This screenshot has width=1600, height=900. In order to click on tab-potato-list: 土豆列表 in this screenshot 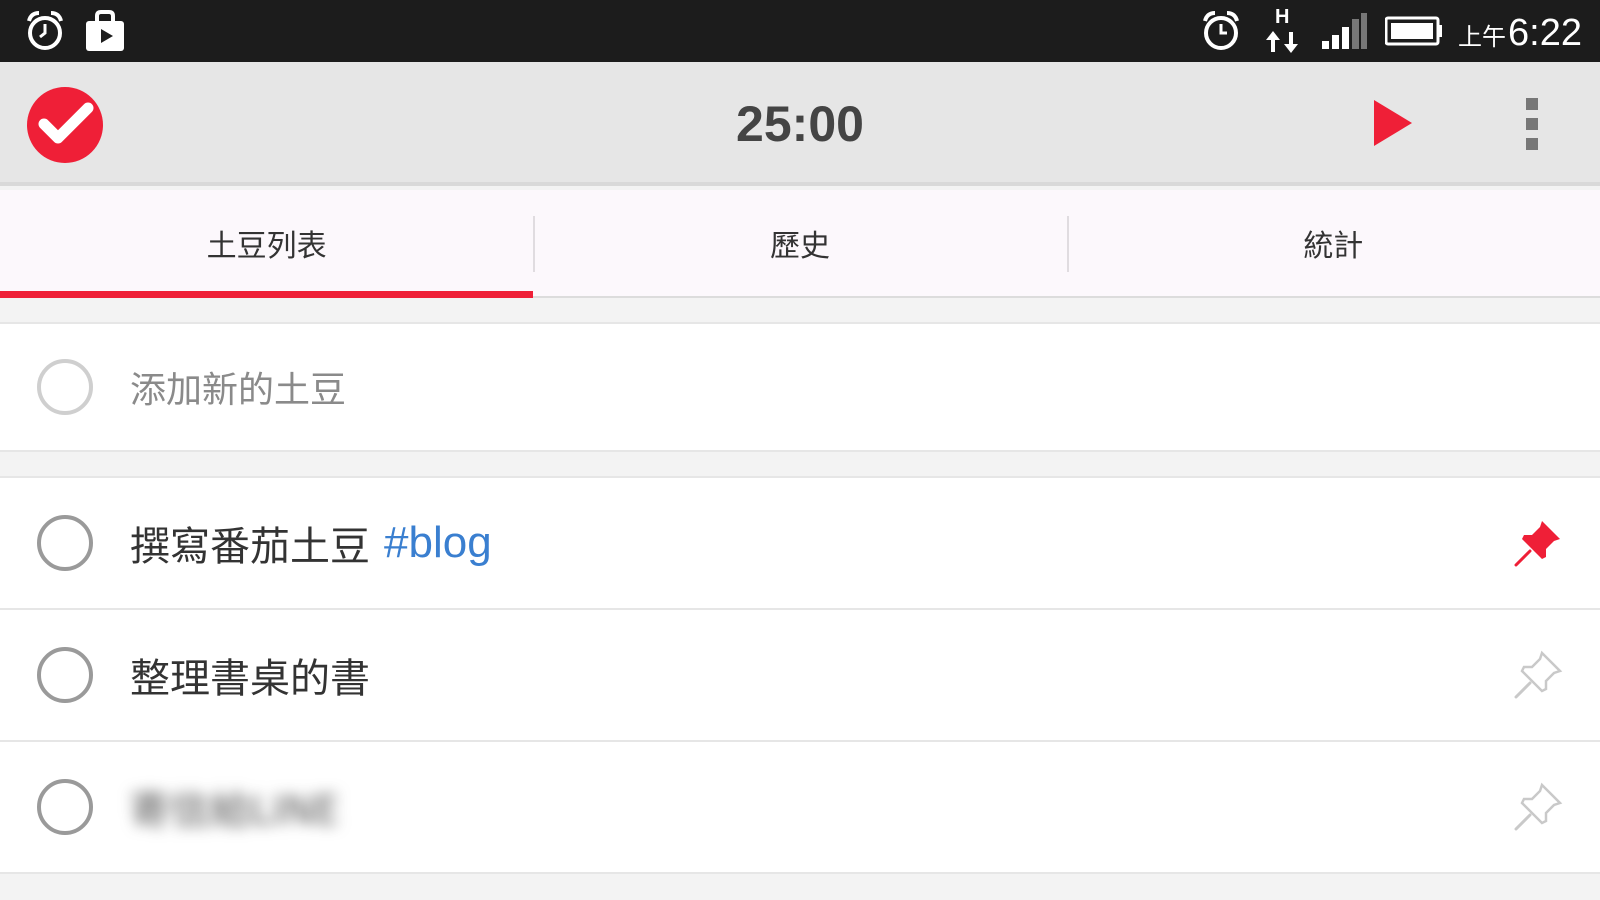, I will do `click(267, 244)`.